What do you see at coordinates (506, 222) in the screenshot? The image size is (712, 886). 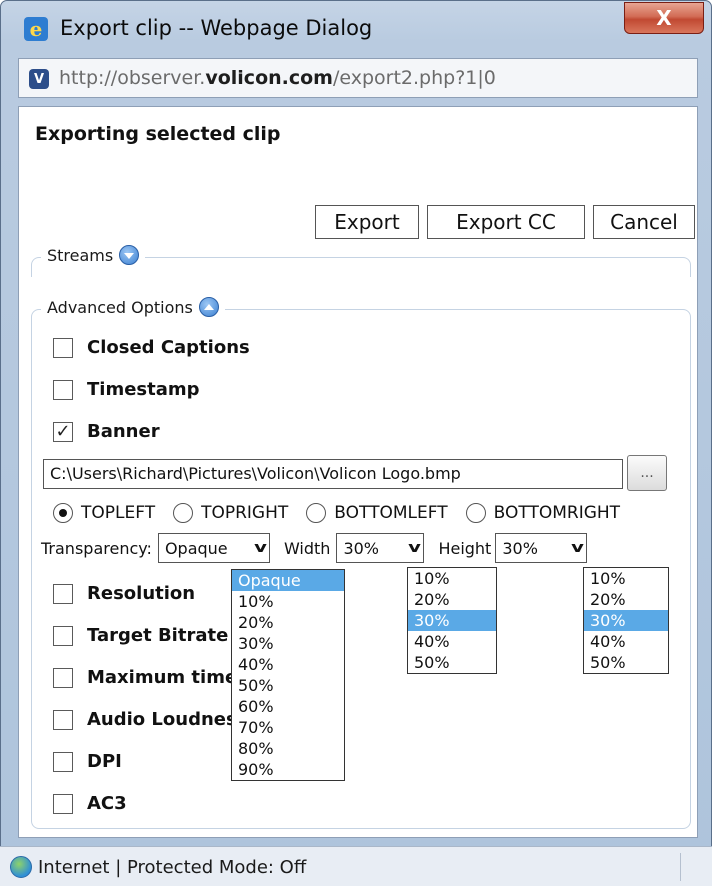 I see `export-cc-button: Export CC` at bounding box center [506, 222].